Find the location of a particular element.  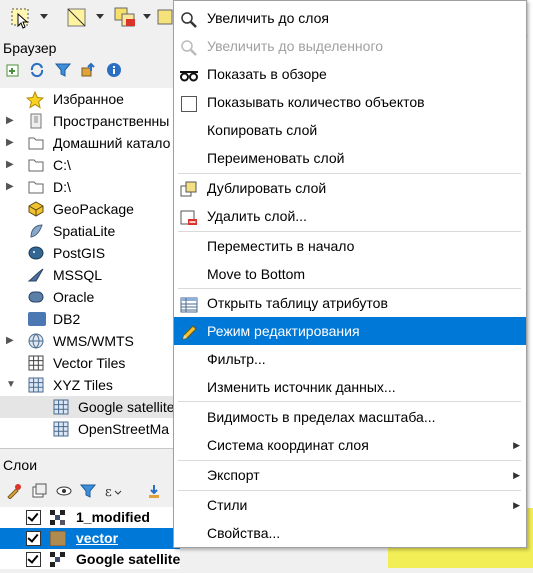

menu-item-styles: Стили ▶ is located at coordinates (350, 505).